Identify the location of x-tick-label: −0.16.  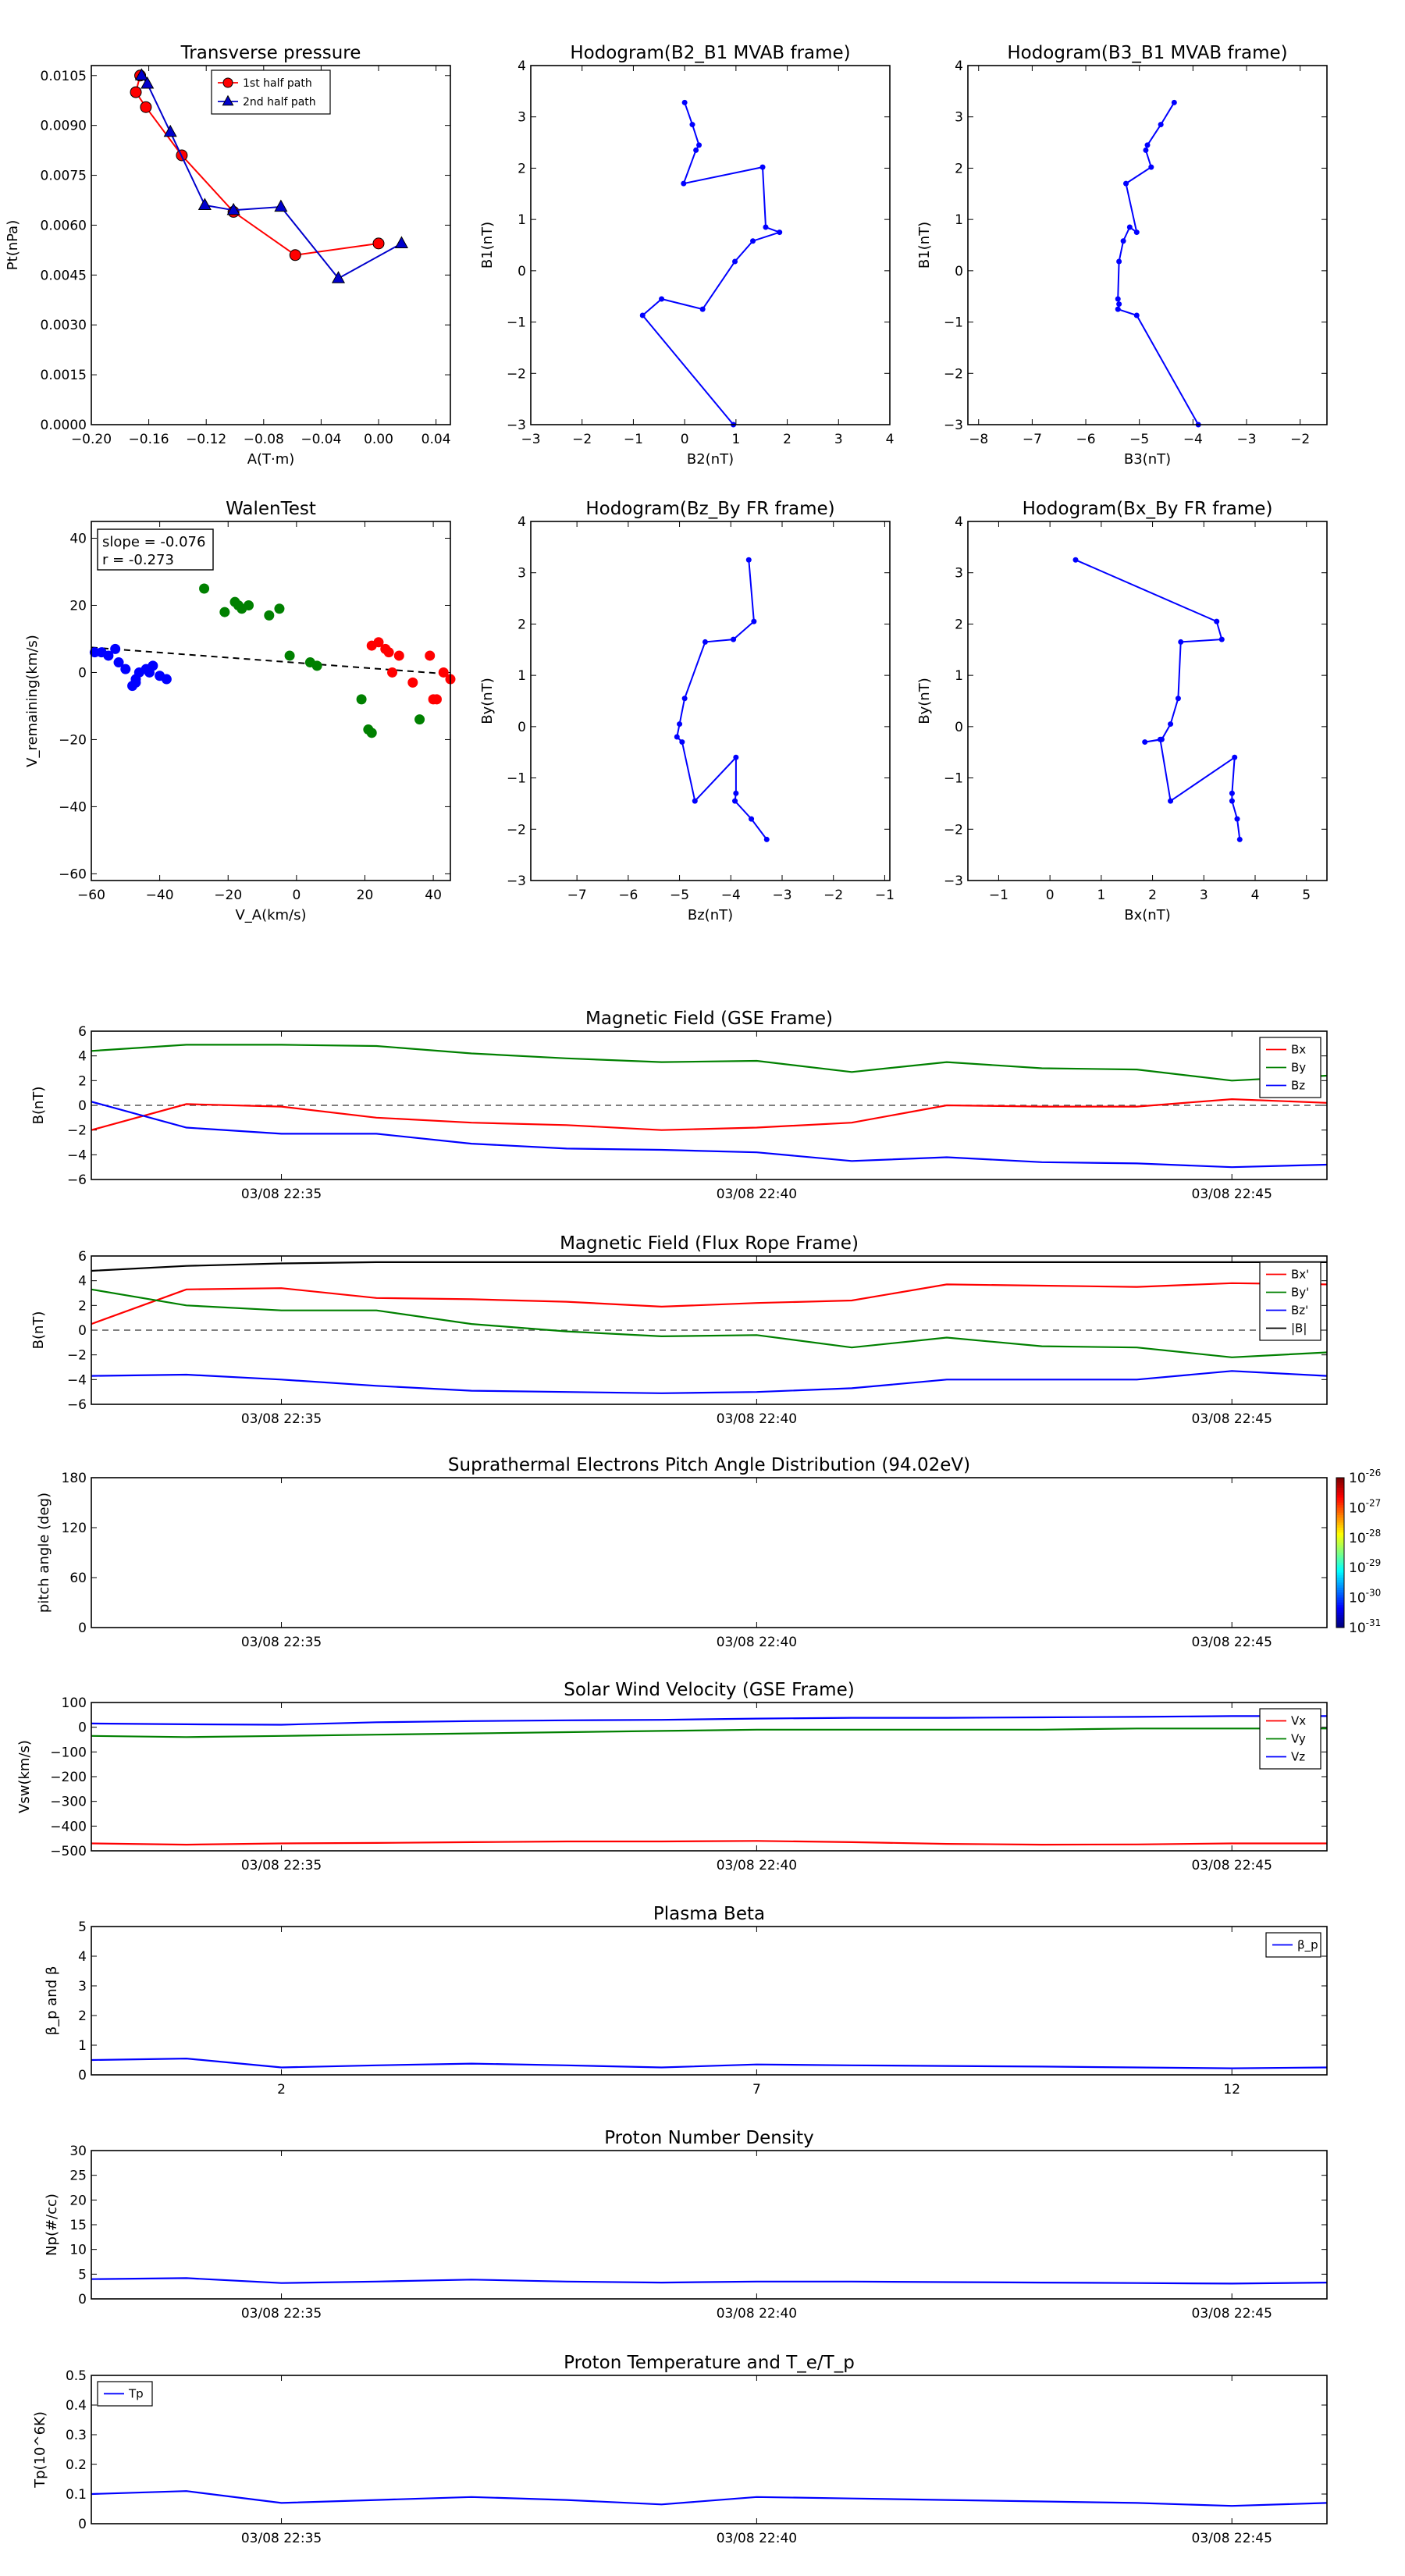
(149, 439).